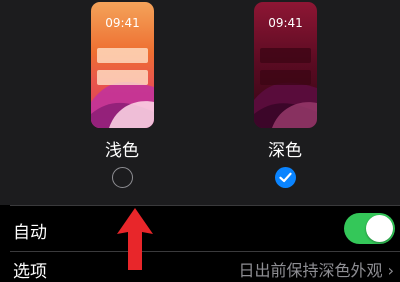  What do you see at coordinates (135, 239) in the screenshot?
I see `red-arrow-annotation` at bounding box center [135, 239].